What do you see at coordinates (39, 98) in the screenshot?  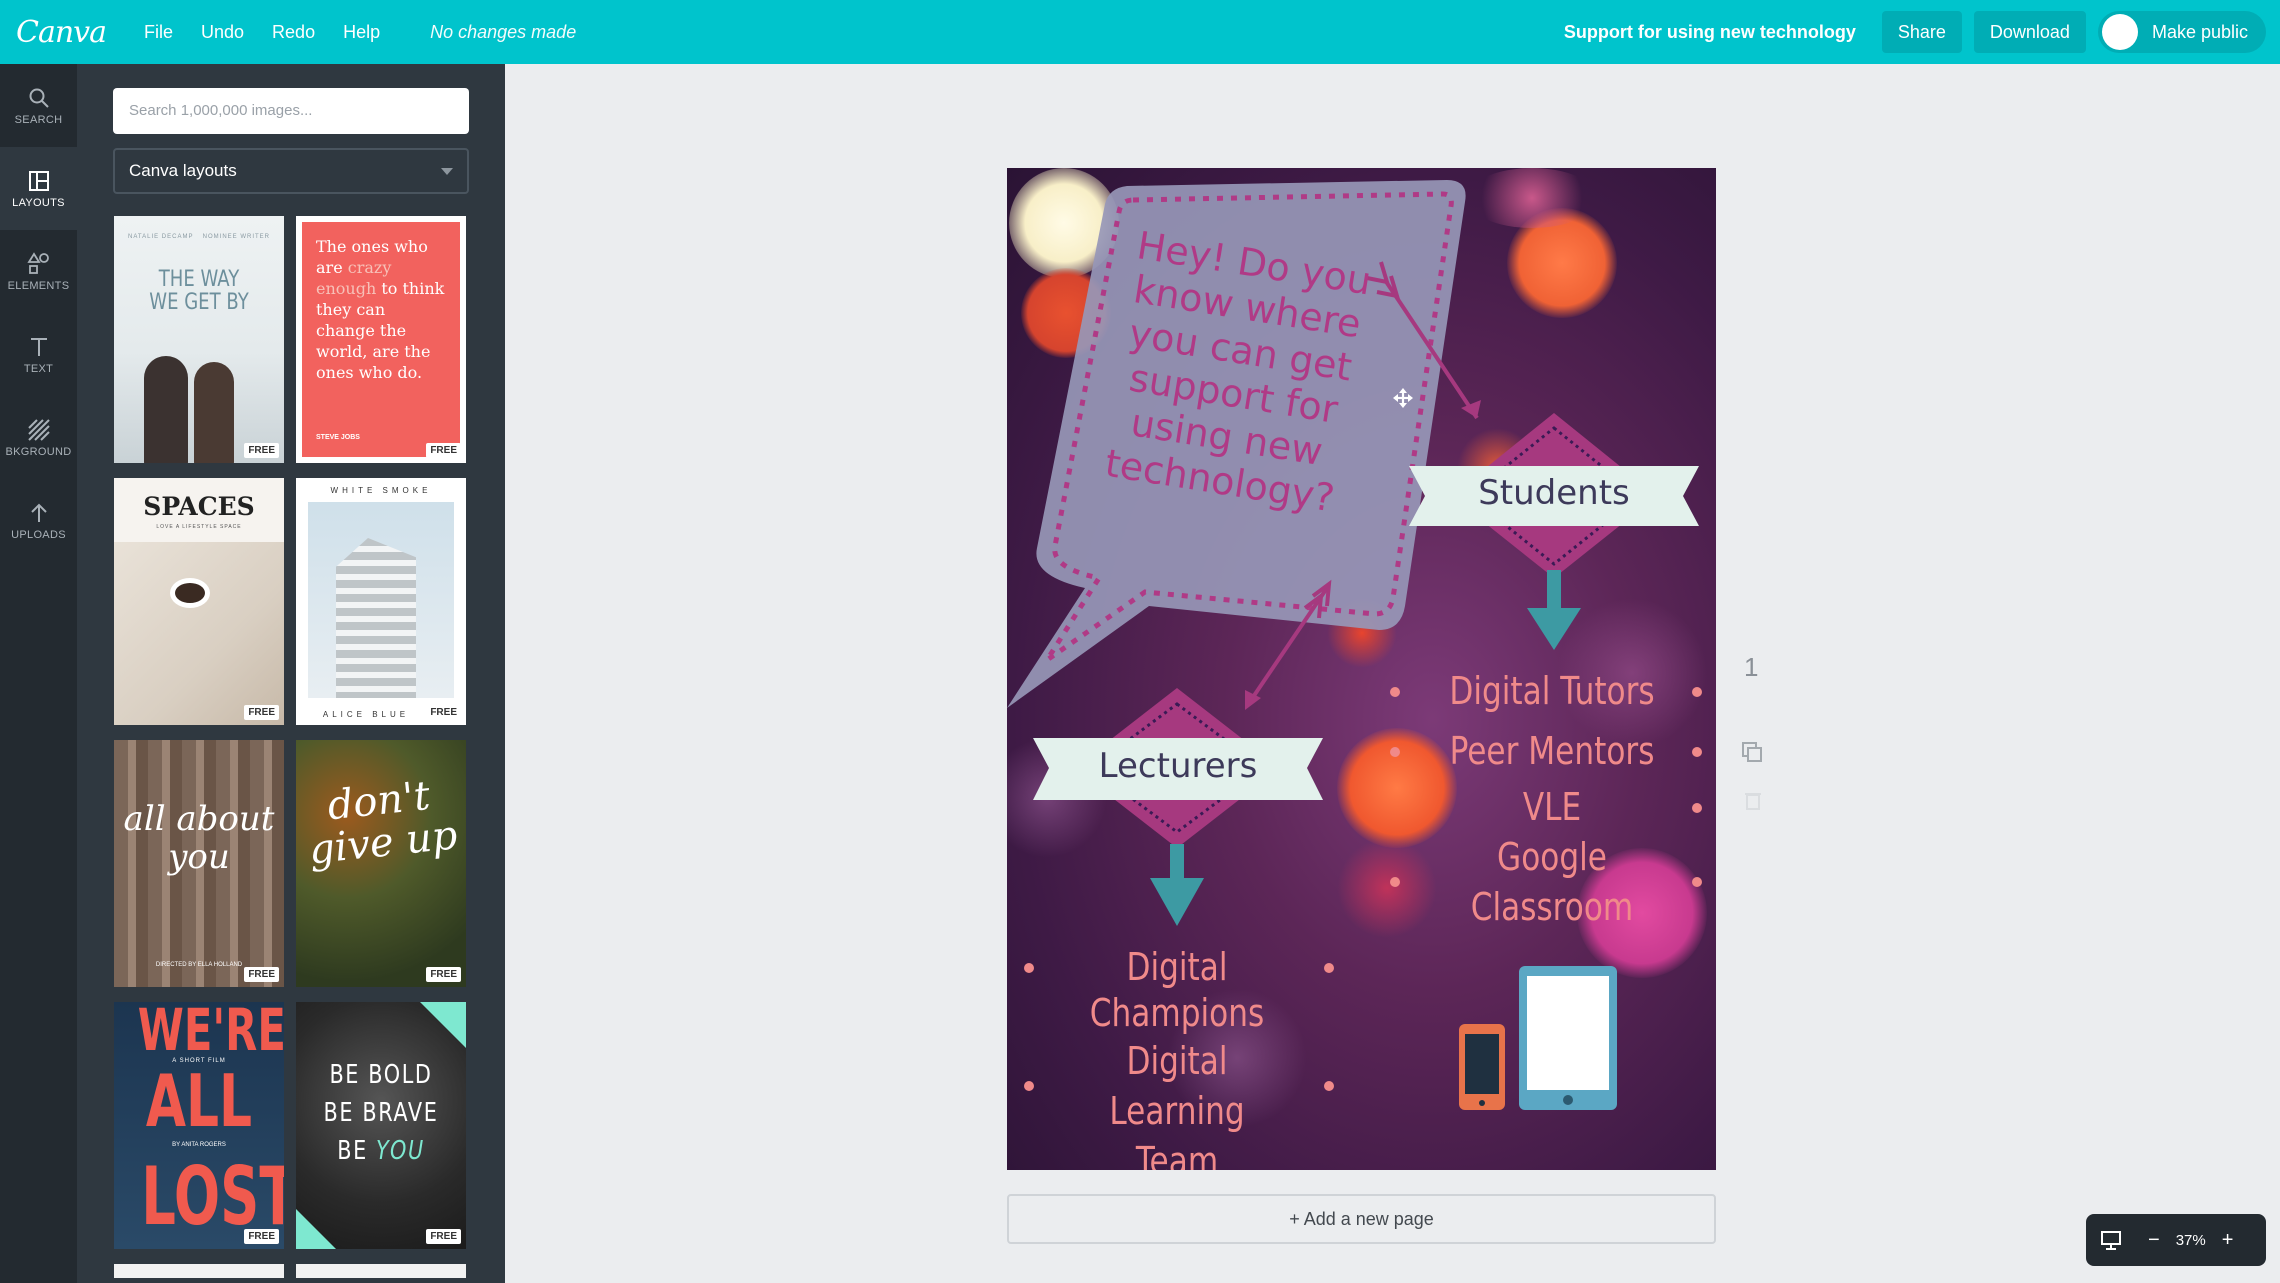 I see `search-icon` at bounding box center [39, 98].